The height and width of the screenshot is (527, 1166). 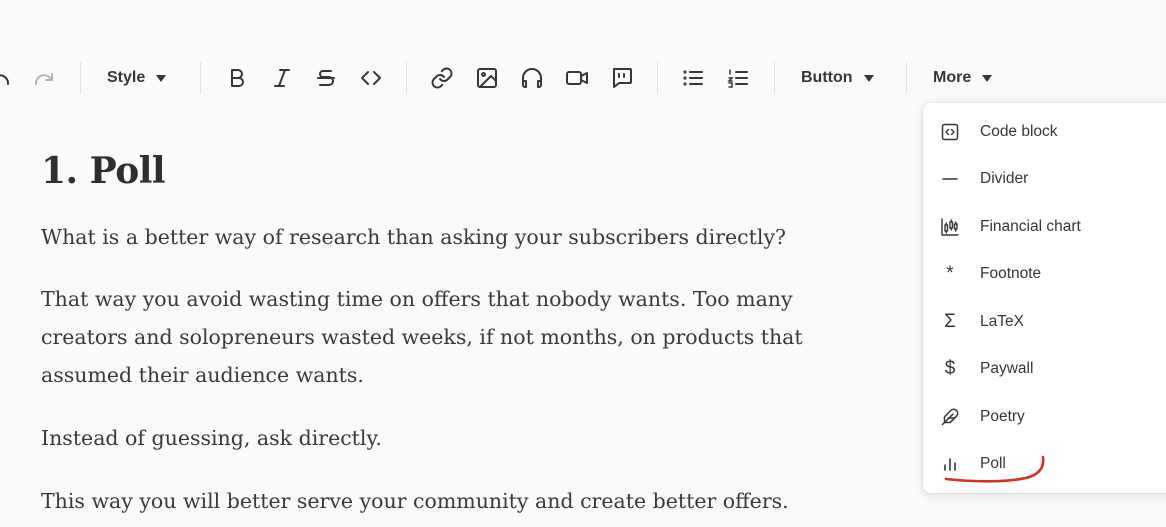 What do you see at coordinates (103, 171) in the screenshot?
I see `heading: 1. Poll` at bounding box center [103, 171].